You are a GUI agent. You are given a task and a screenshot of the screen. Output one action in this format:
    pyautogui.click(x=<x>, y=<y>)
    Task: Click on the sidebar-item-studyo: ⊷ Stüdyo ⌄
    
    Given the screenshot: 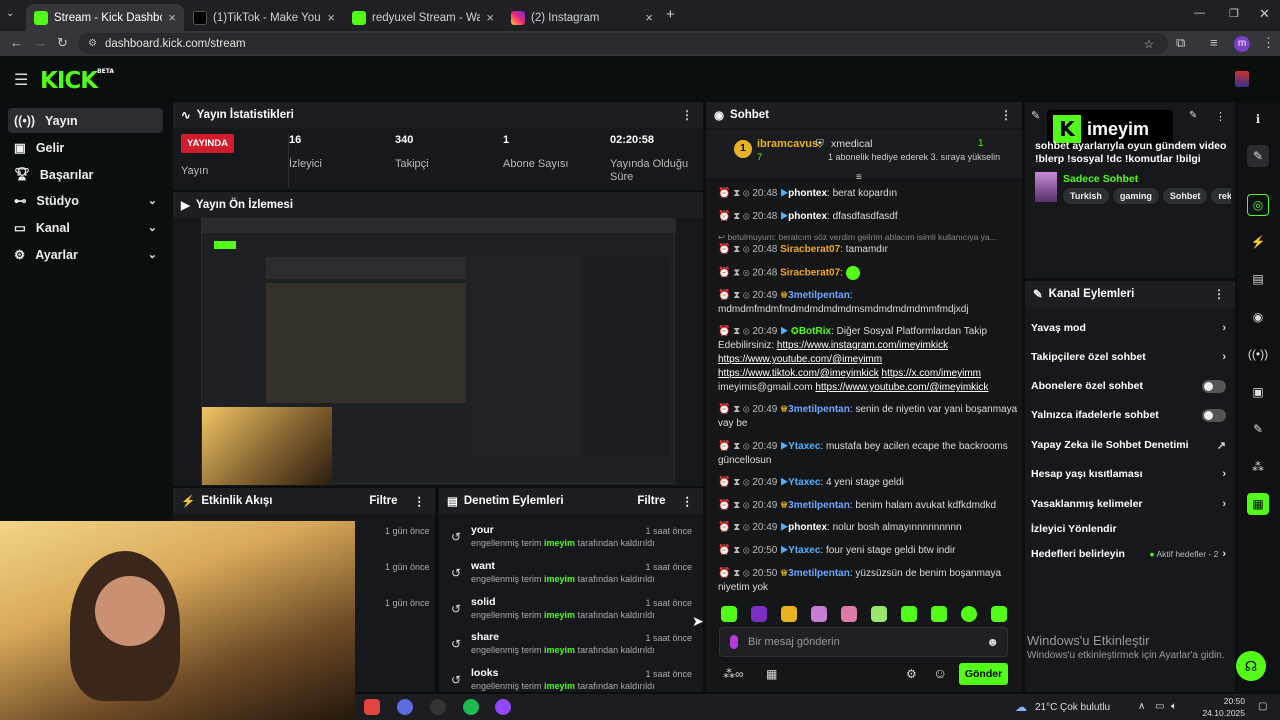 What is the action you would take?
    pyautogui.click(x=85, y=200)
    